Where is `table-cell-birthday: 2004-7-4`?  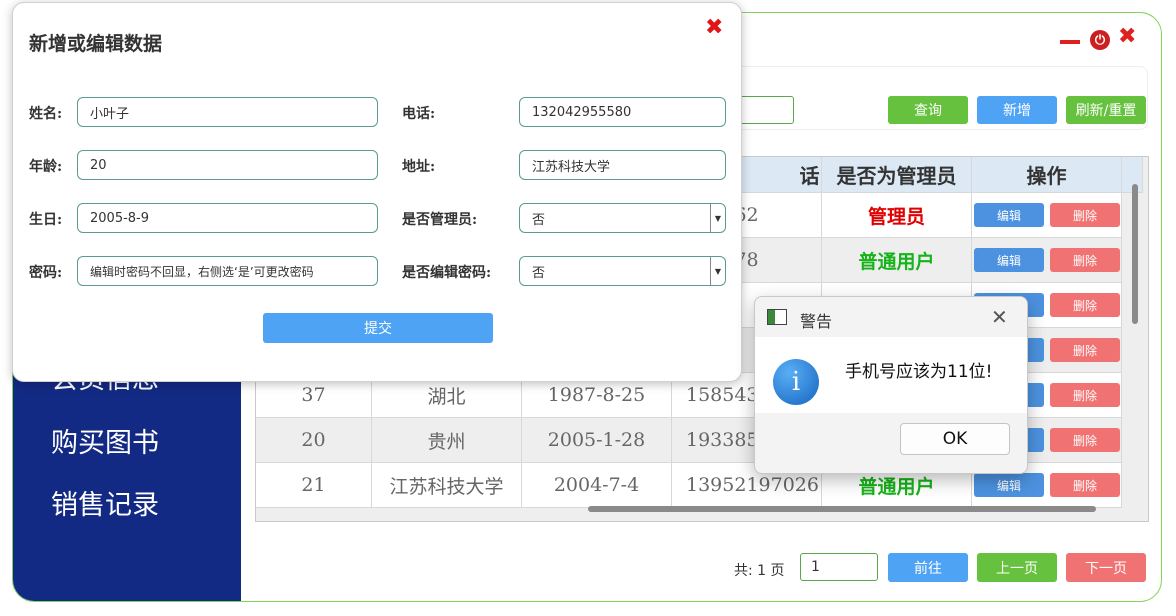 table-cell-birthday: 2004-7-4 is located at coordinates (597, 485).